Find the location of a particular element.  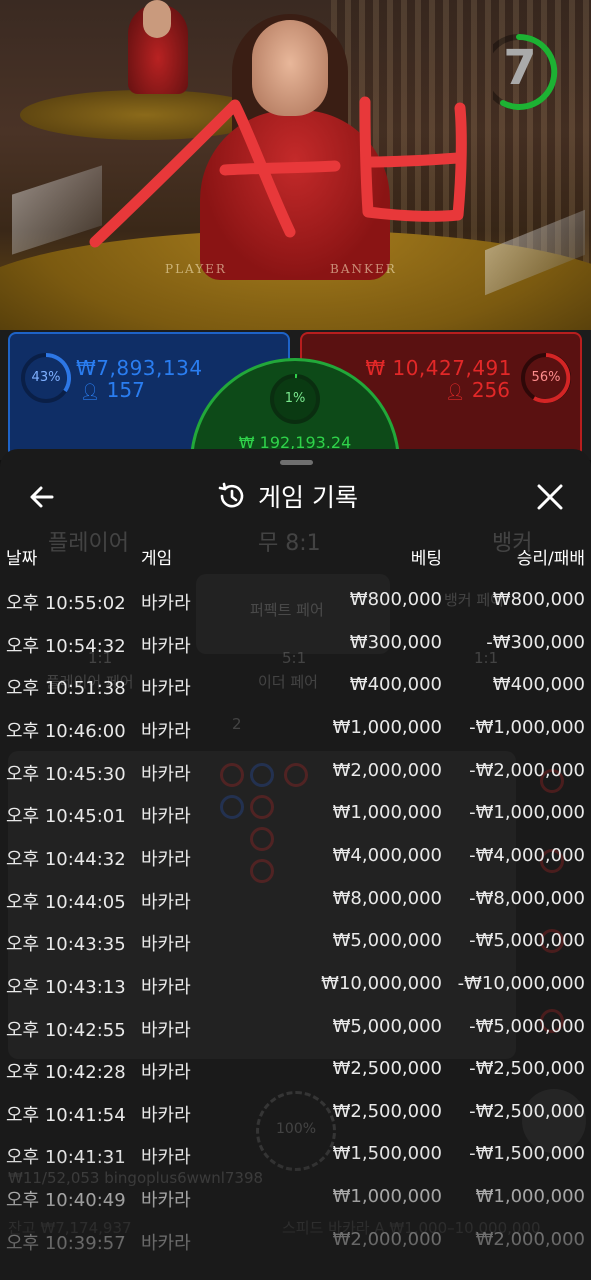

history-row: 오후 10:39:57 바카라 ₩2,000,000 ₩2,000,000 is located at coordinates (295, 1246).